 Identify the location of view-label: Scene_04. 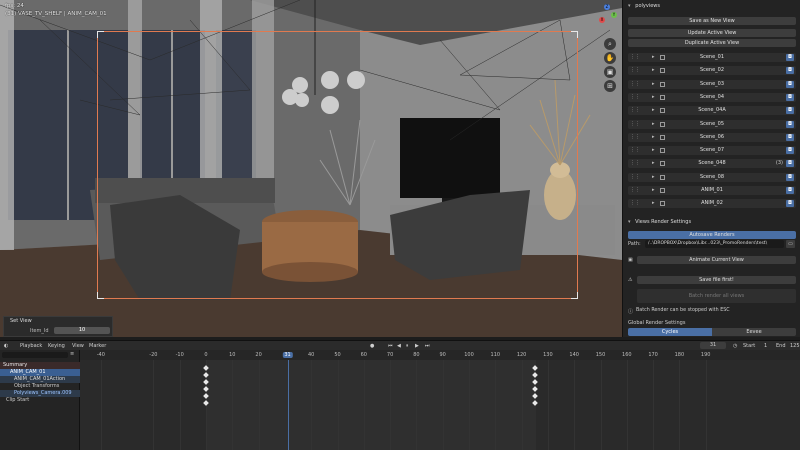
(712, 96).